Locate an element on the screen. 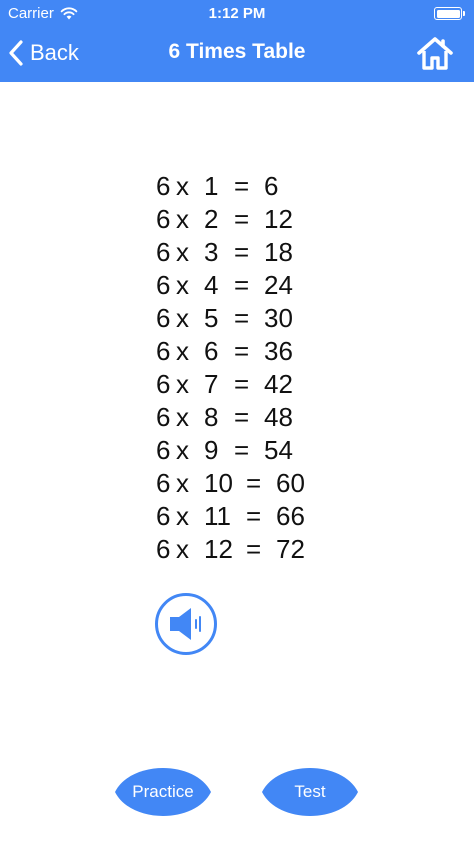 The image size is (474, 842). factor-b: 1 is located at coordinates (211, 186).